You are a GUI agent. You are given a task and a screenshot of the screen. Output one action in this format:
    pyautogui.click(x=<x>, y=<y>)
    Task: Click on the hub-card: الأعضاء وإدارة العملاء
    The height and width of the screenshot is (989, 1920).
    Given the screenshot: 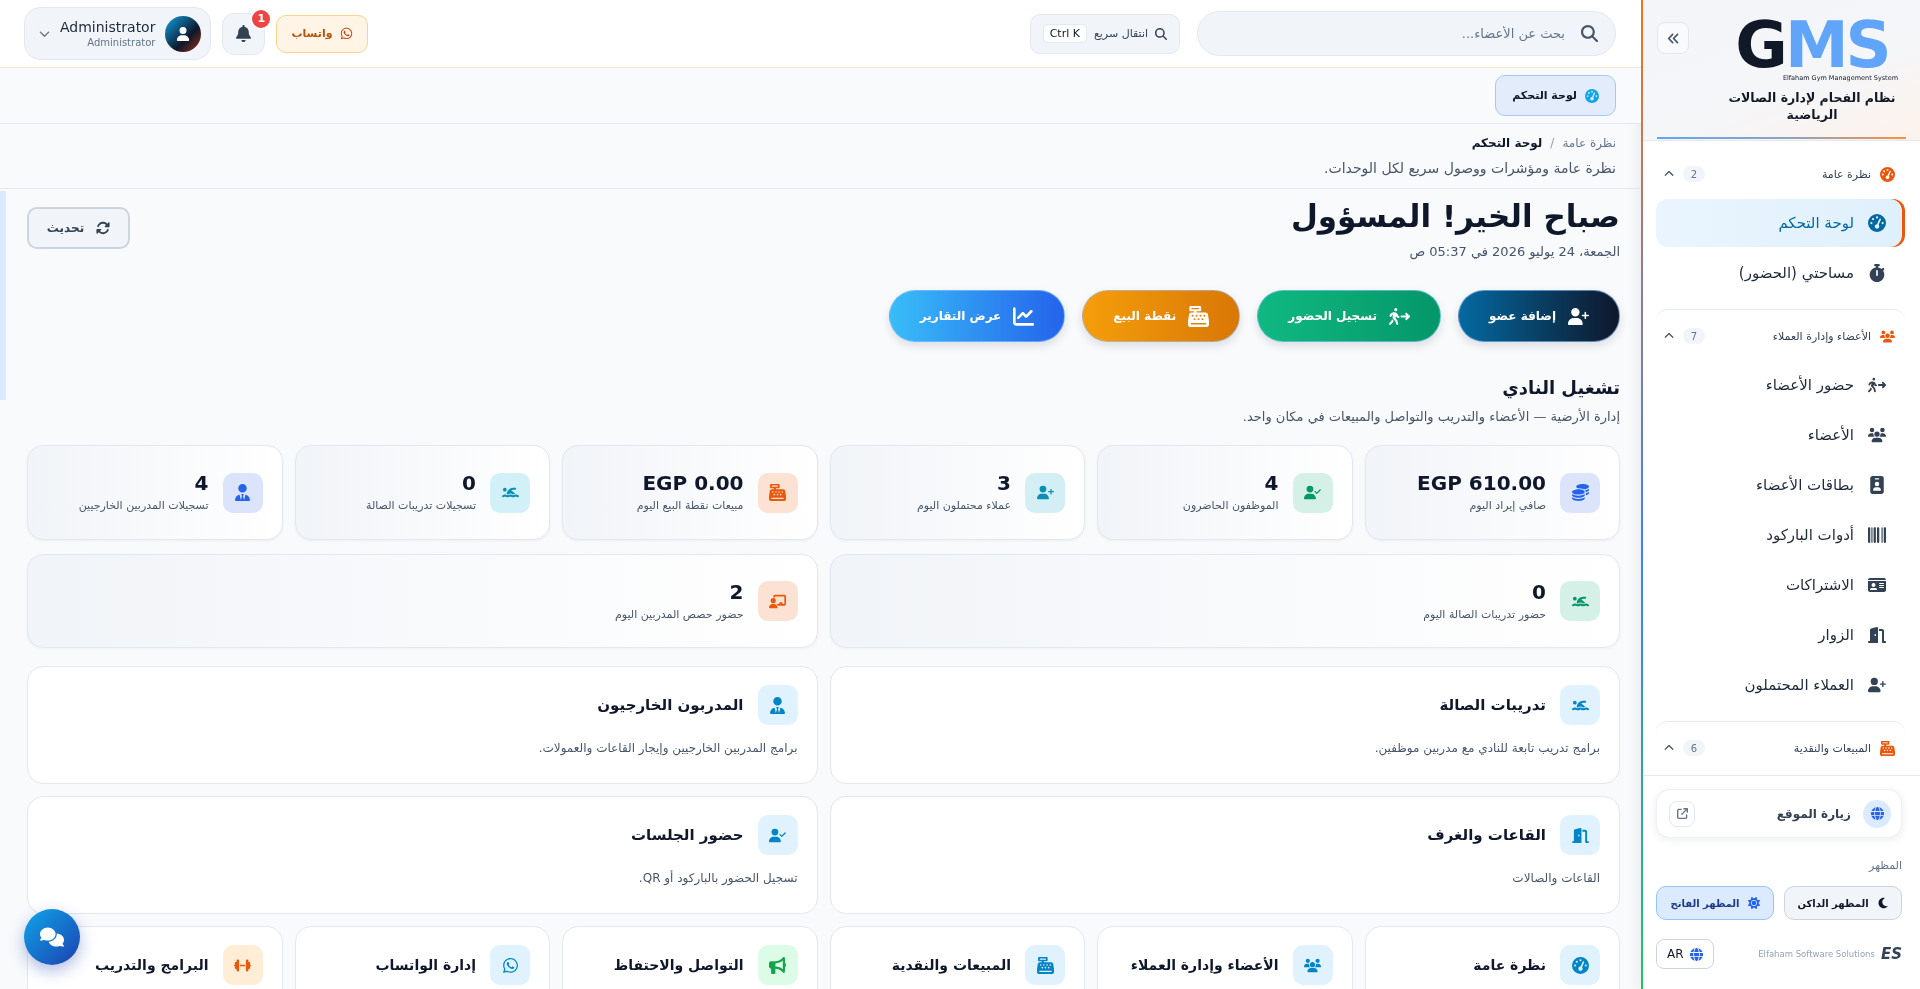 What is the action you would take?
    pyautogui.click(x=1225, y=957)
    